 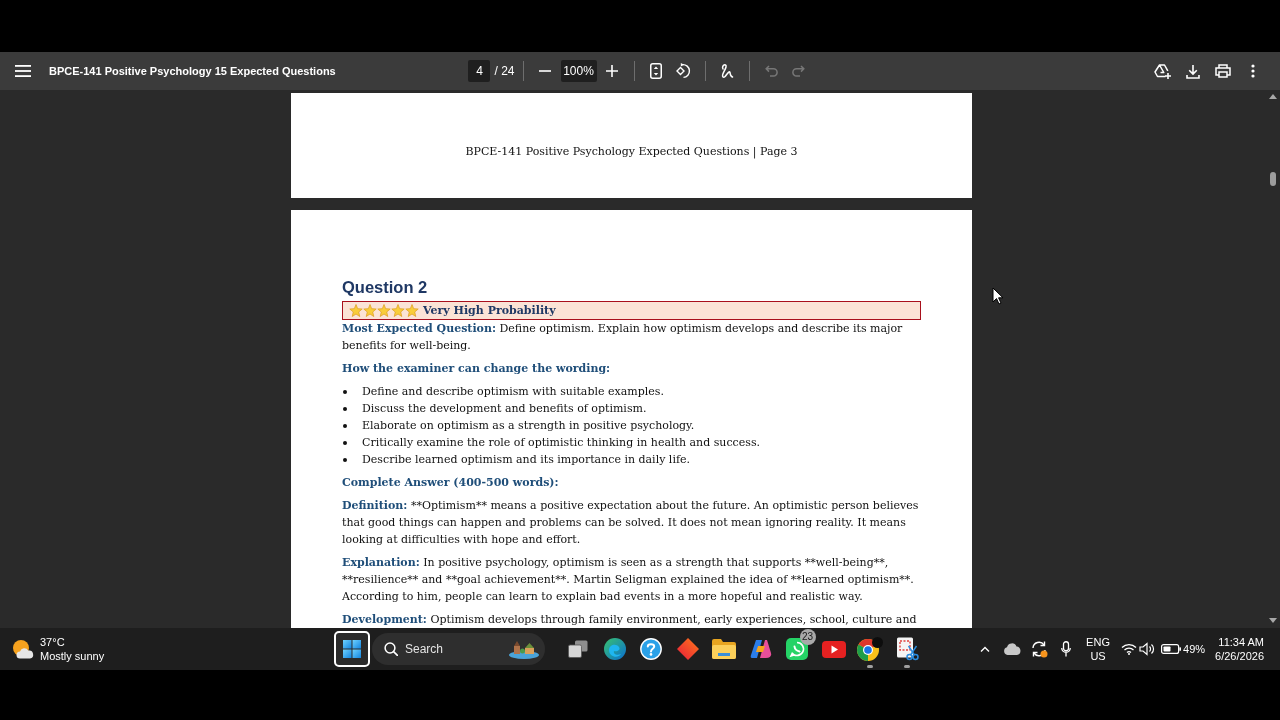 What do you see at coordinates (513, 392) in the screenshot?
I see `list-item: Define and describe optimism with suitable examples.` at bounding box center [513, 392].